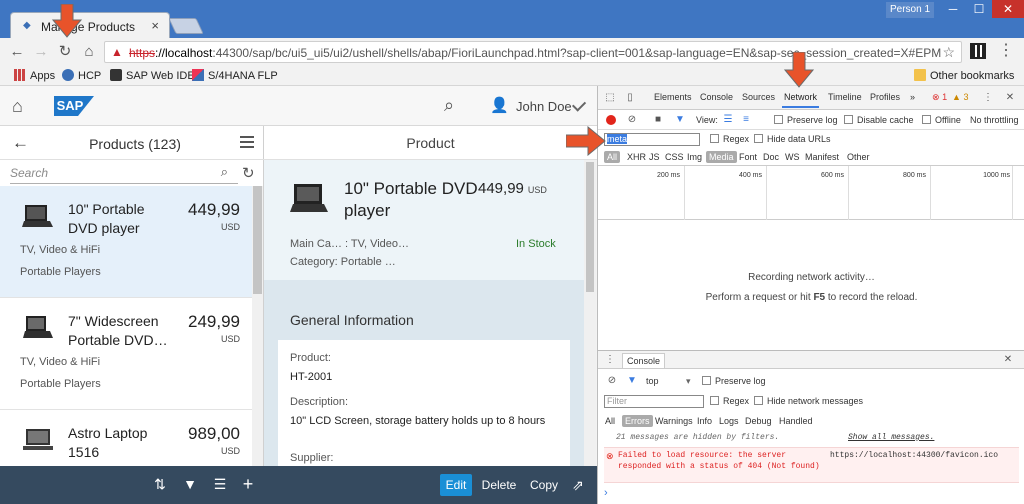 The height and width of the screenshot is (504, 1024). What do you see at coordinates (74, 106) in the screenshot?
I see `sap-logo: SAP` at bounding box center [74, 106].